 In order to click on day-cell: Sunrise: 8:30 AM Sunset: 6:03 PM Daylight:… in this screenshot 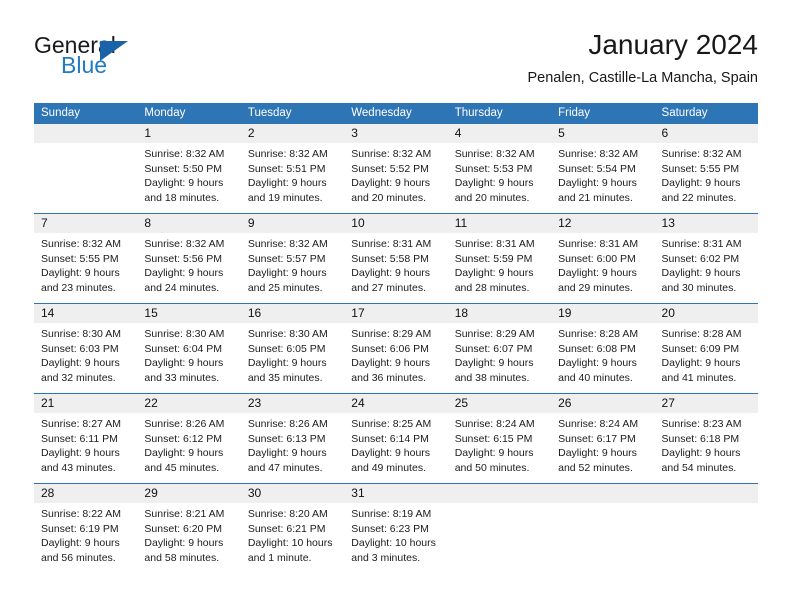, I will do `click(85, 358)`.